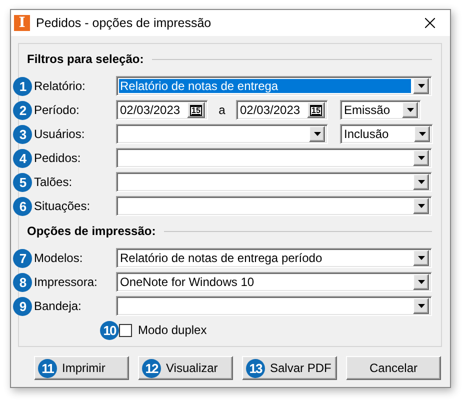  I want to click on dropdown-field: Relatório de notas de entrega período, so click(274, 258).